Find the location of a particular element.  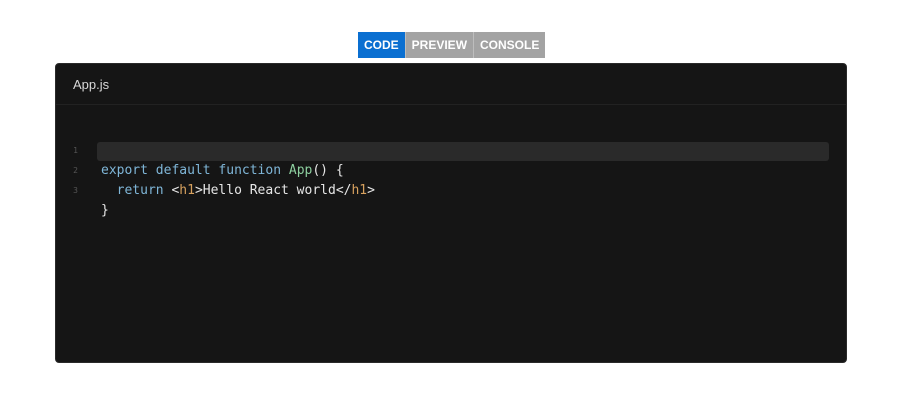

file-name: App.js is located at coordinates (451, 84).